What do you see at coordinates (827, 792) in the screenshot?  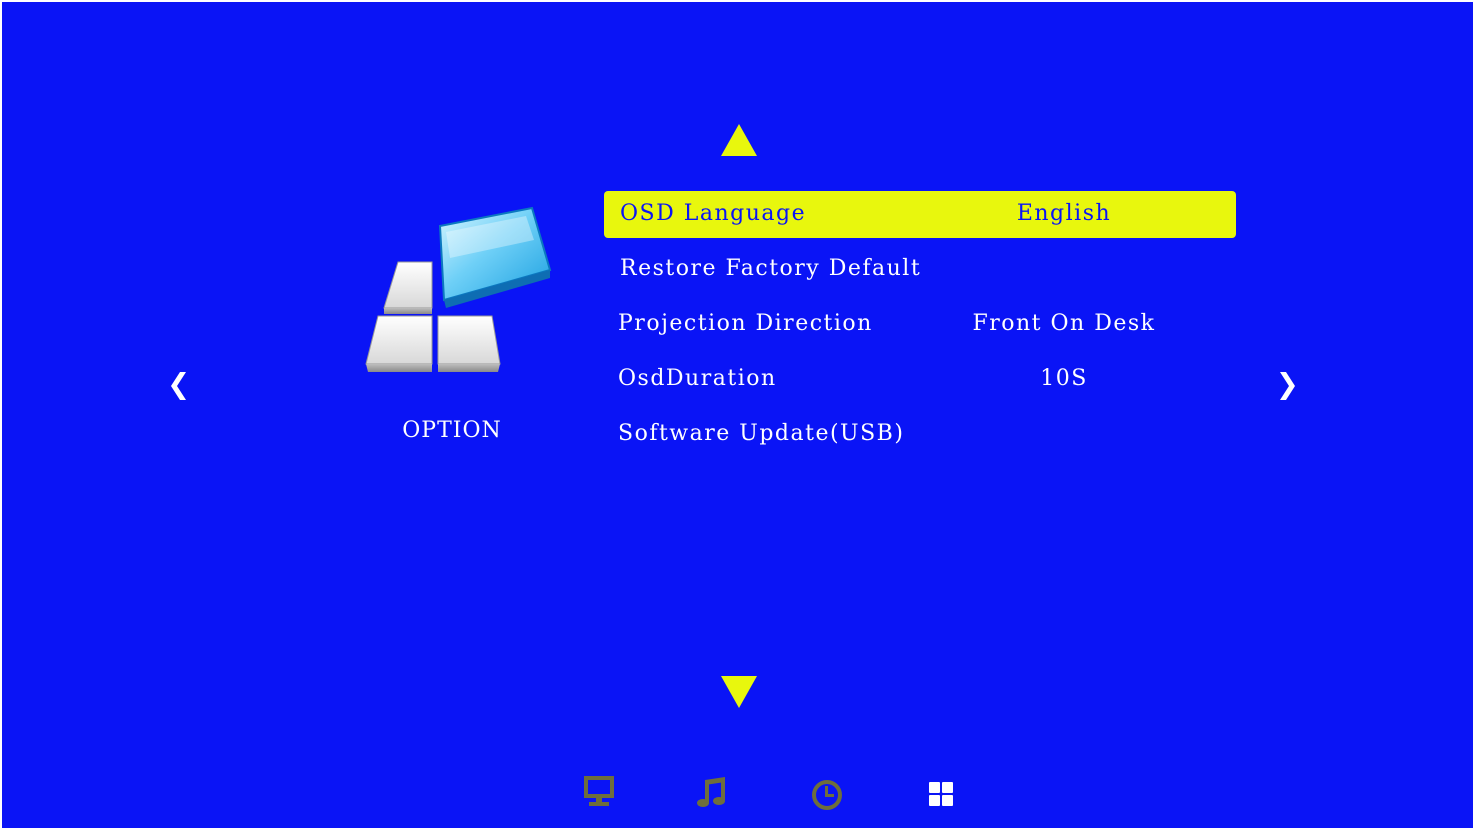 I see `clock-icon` at bounding box center [827, 792].